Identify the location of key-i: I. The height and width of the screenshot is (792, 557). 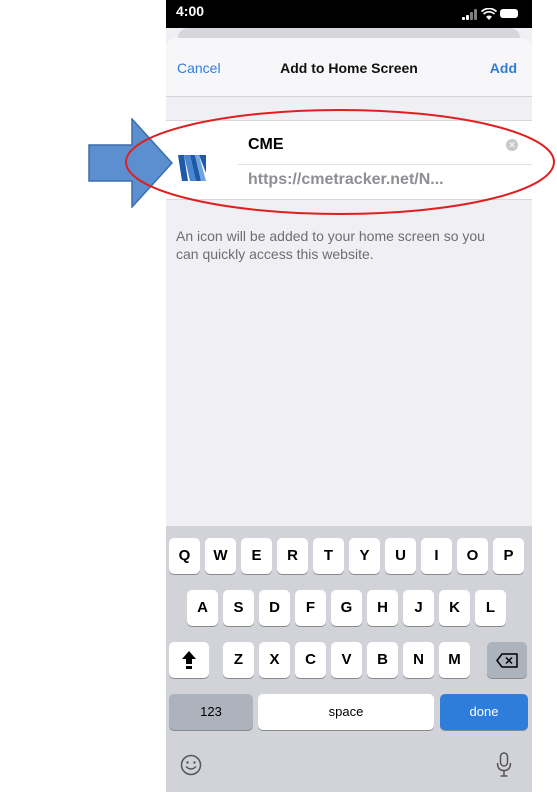
(436, 556).